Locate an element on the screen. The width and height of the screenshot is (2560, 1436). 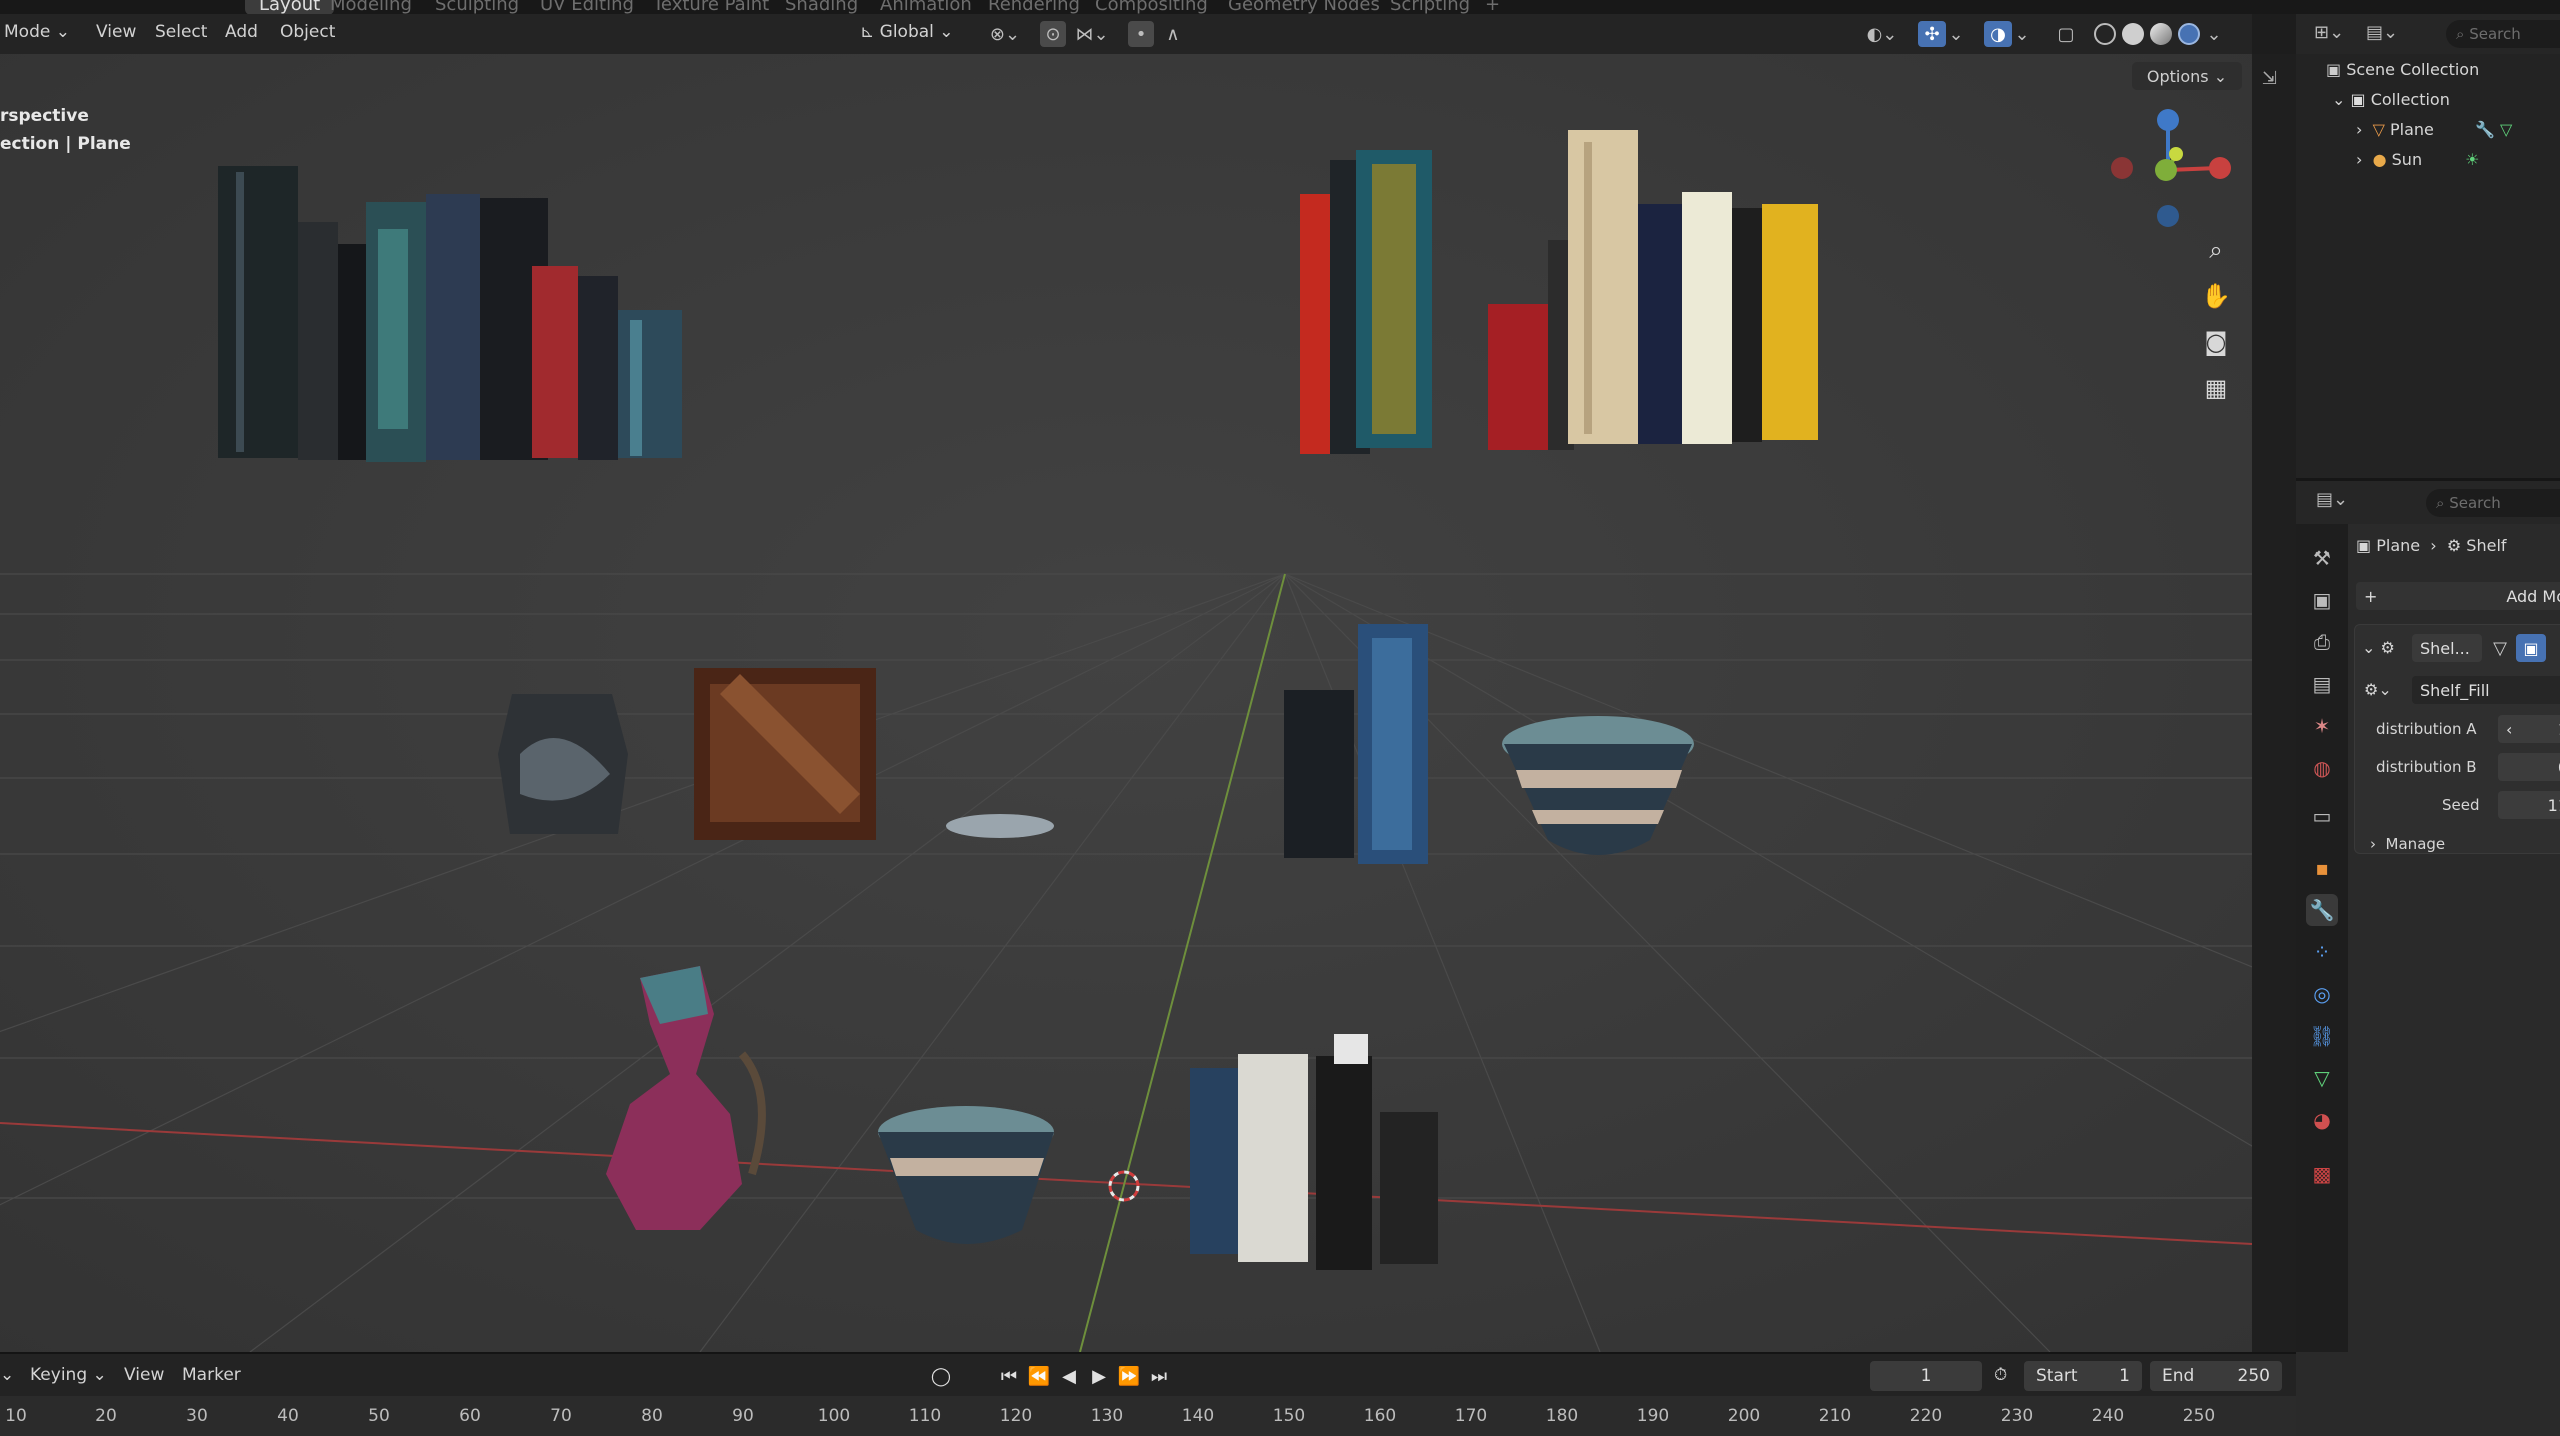
modifier-wrench-icon: 🔧 is located at coordinates (2485, 129).